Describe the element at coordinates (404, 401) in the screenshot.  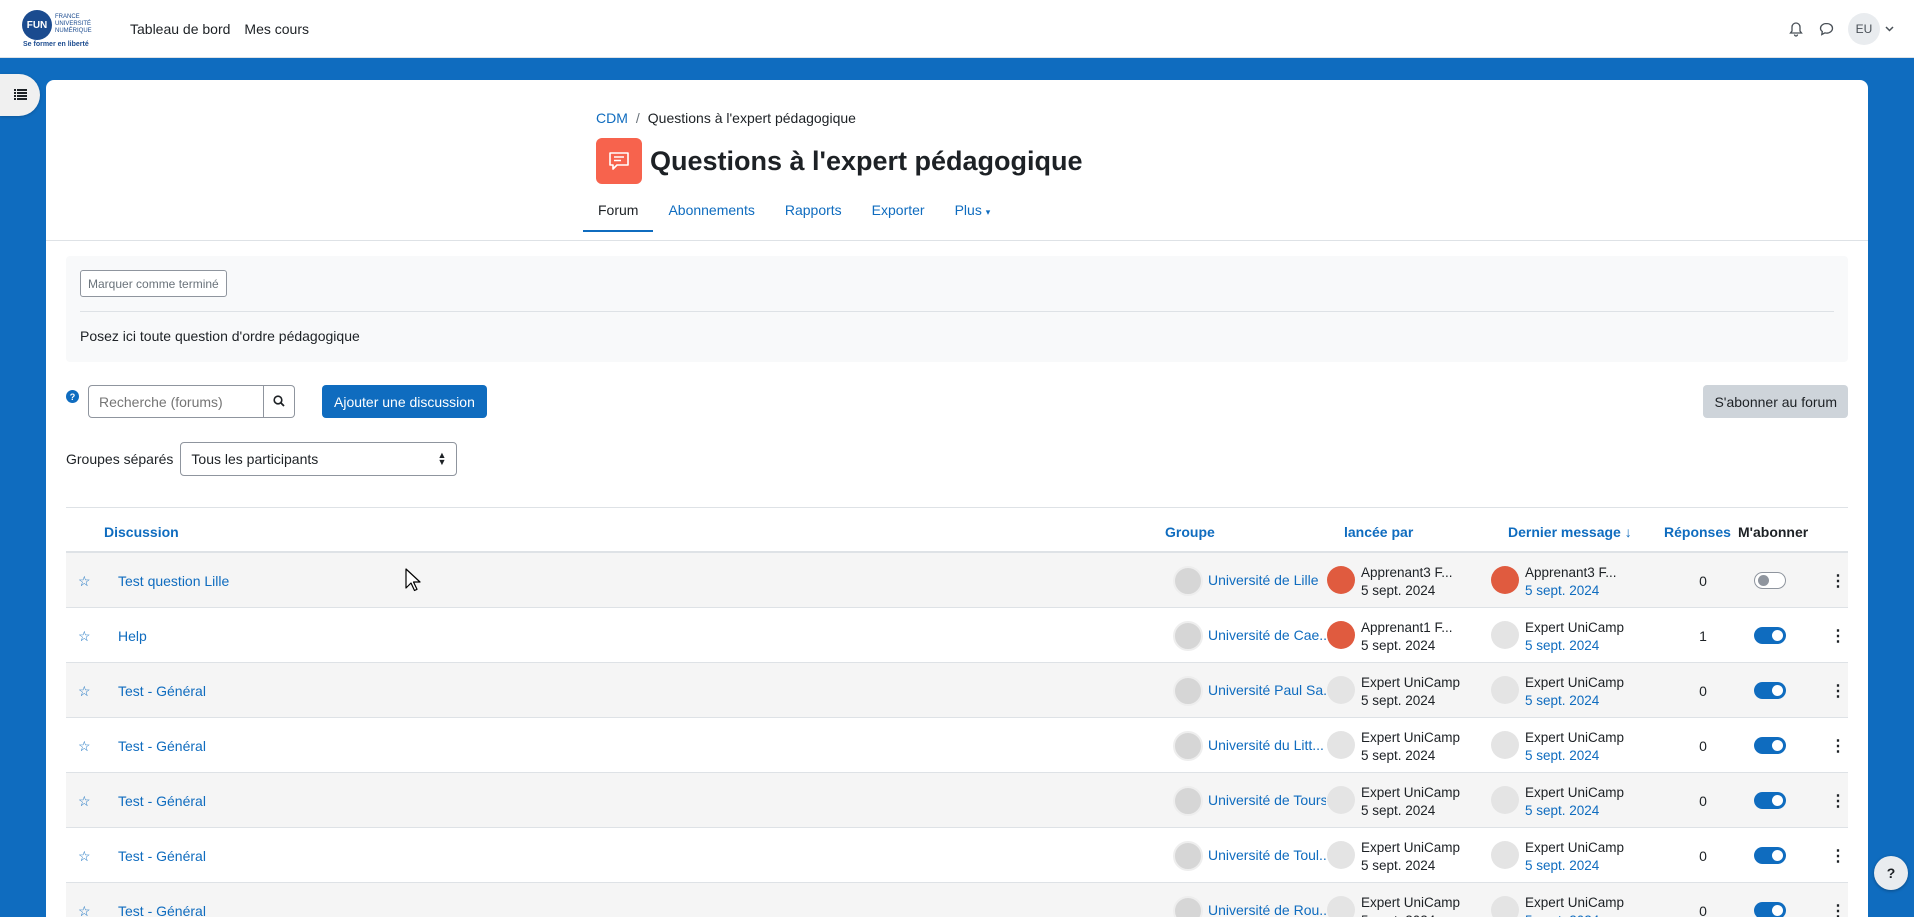
I see `add-discussion-button: Ajouter une discussion` at that location.